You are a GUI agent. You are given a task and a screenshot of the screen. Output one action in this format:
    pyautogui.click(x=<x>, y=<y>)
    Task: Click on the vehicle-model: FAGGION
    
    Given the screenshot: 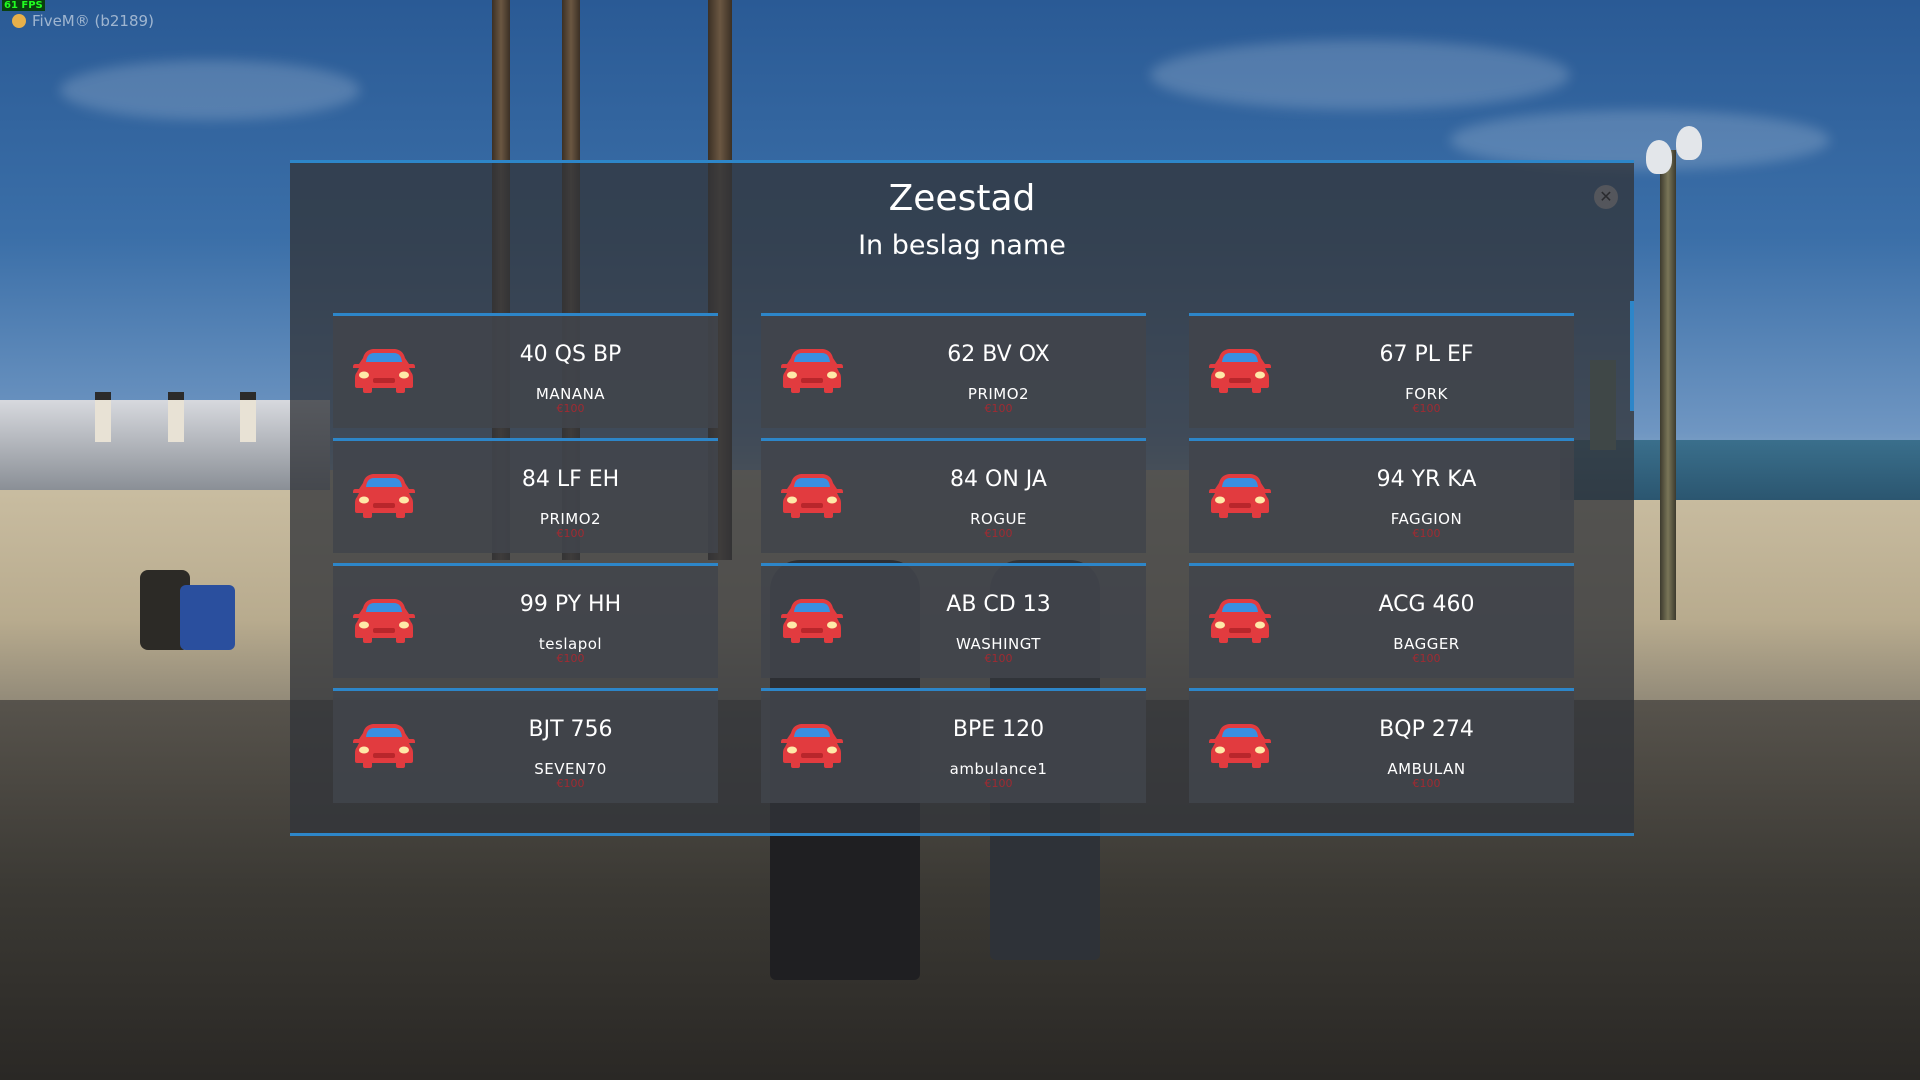 What is the action you would take?
    pyautogui.click(x=1426, y=519)
    